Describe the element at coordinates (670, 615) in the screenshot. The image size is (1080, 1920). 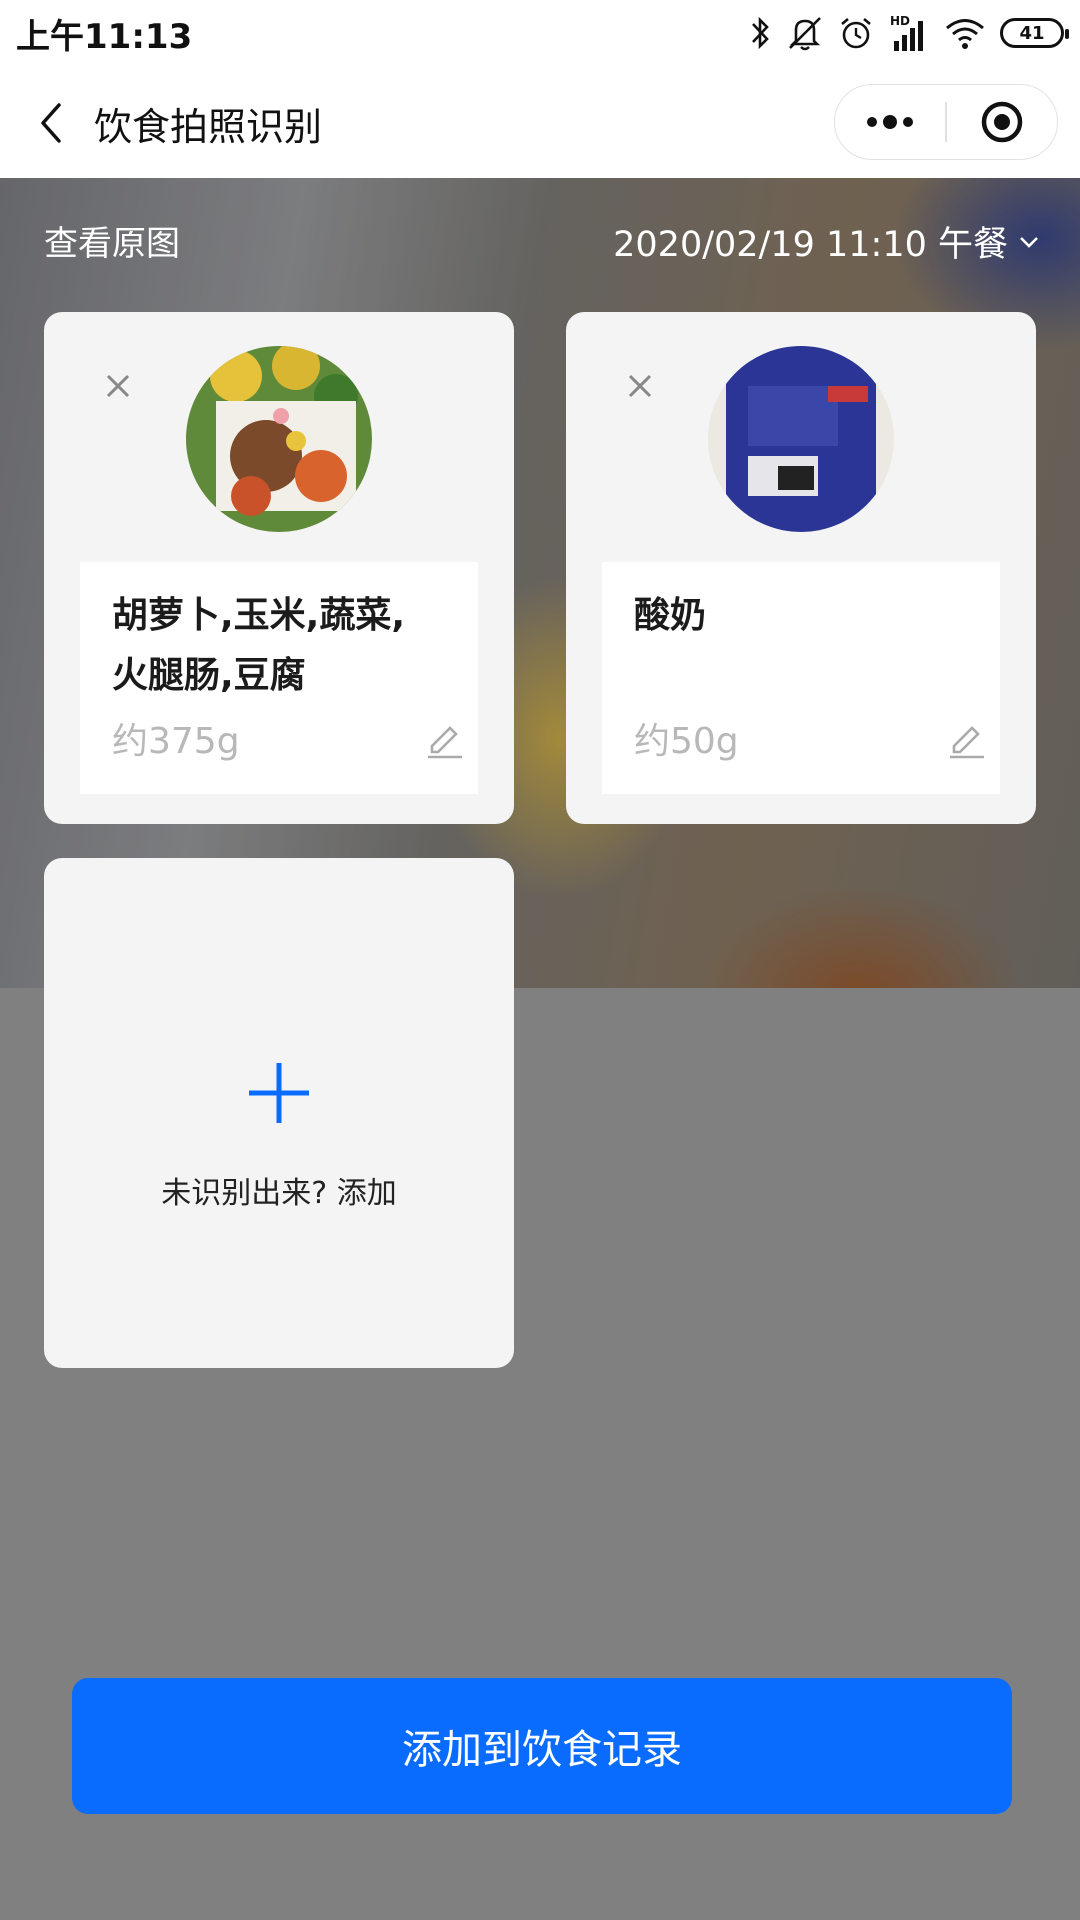
I see `food-name-line: 酸奶` at that location.